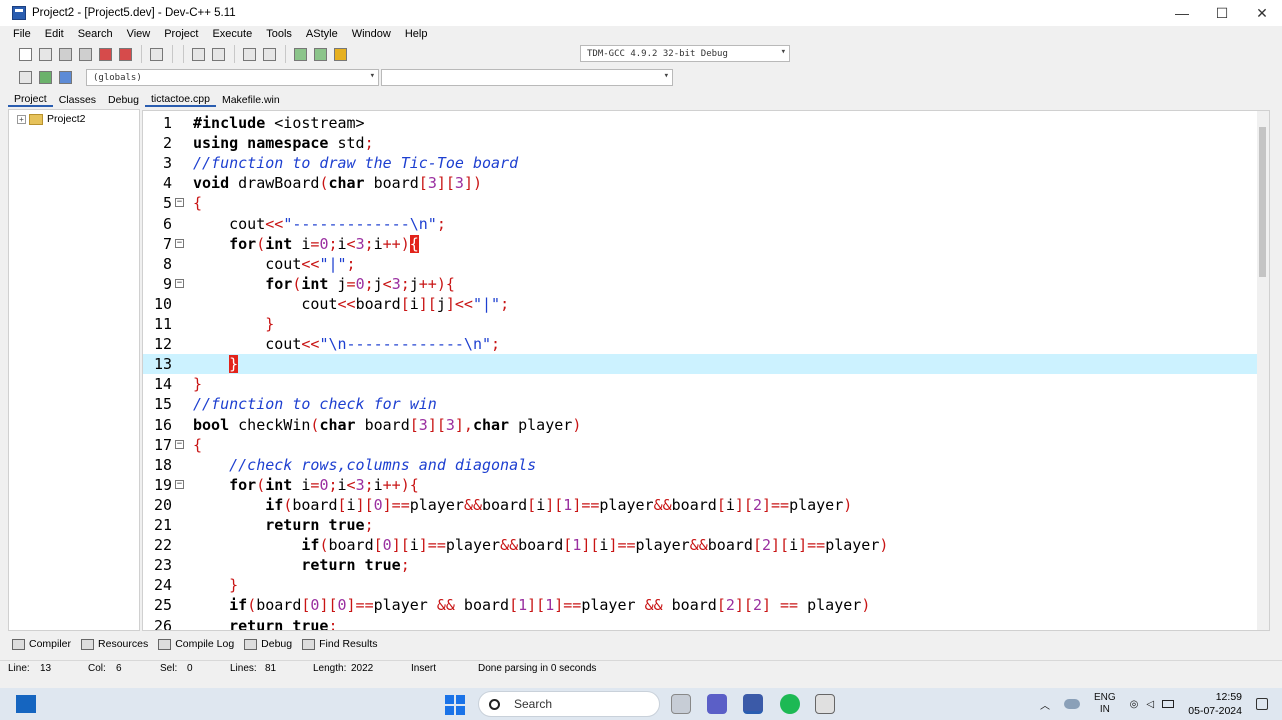 The width and height of the screenshot is (1282, 720). Describe the element at coordinates (706, 244) in the screenshot. I see `code-line: 7− for(int i=0;i<3;i++){` at that location.